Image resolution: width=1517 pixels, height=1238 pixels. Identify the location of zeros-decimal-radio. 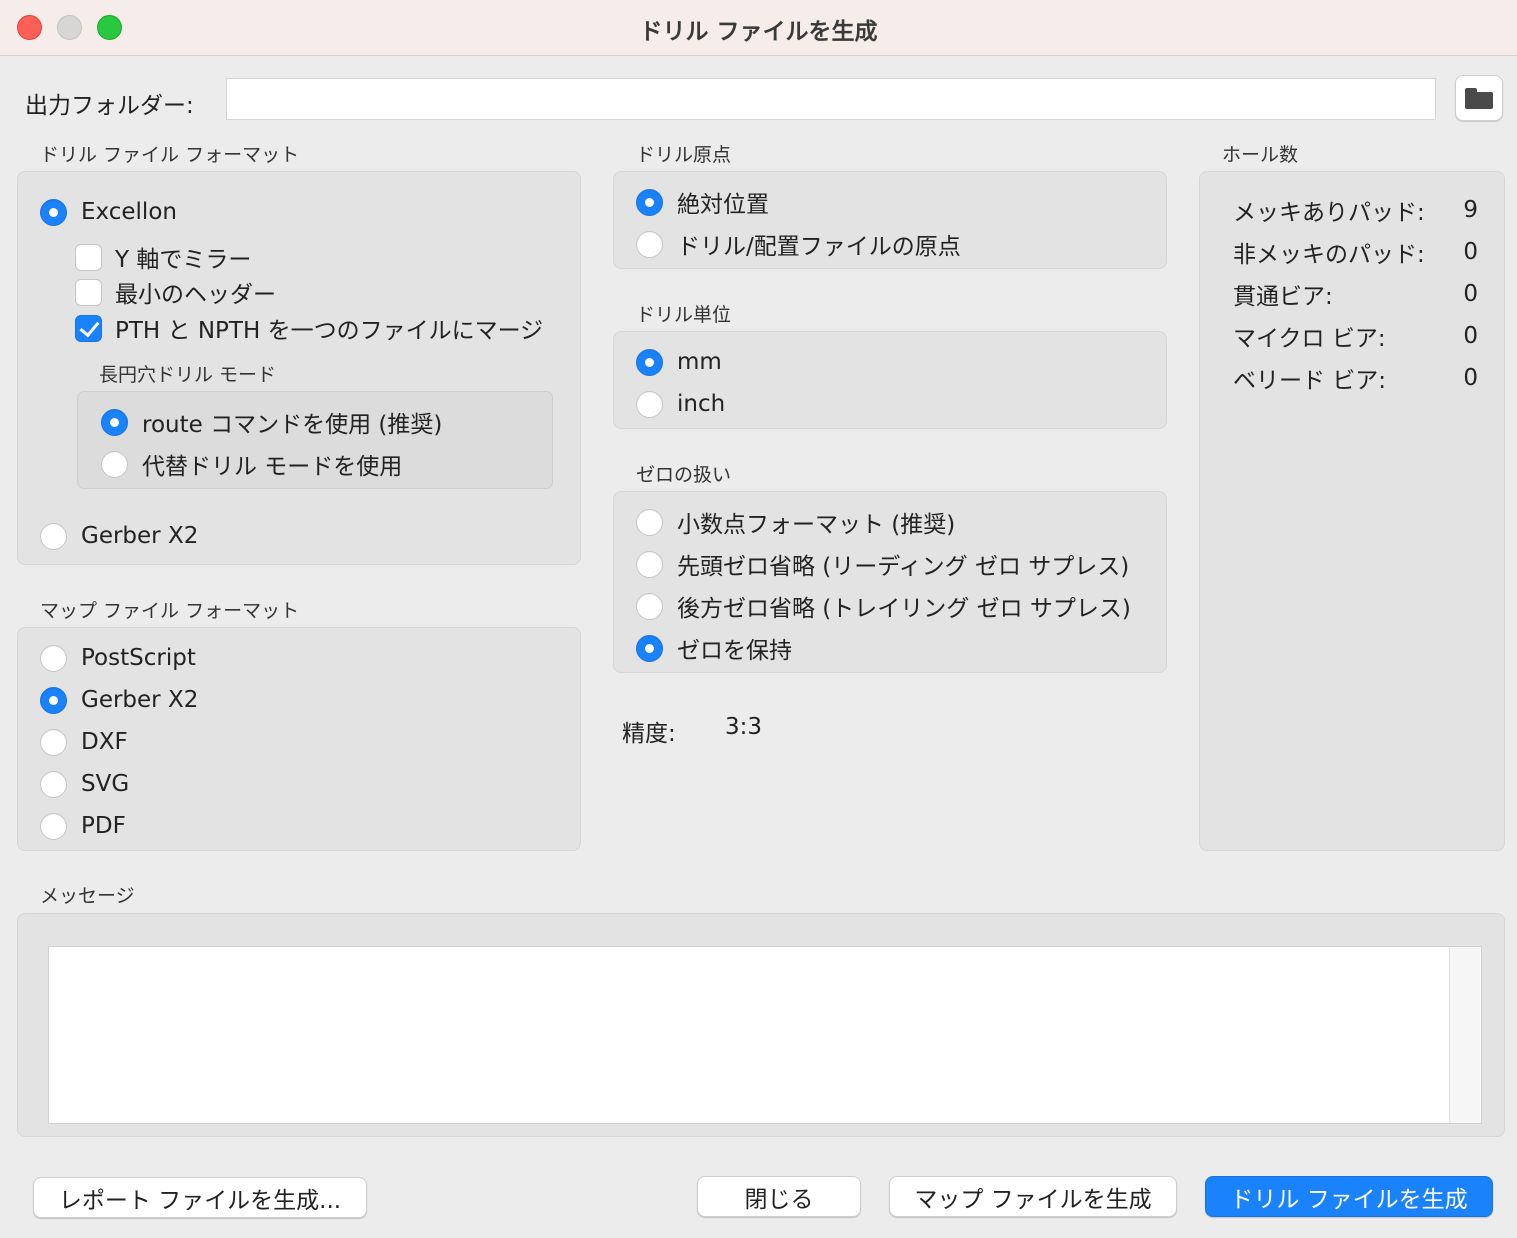
(649, 522).